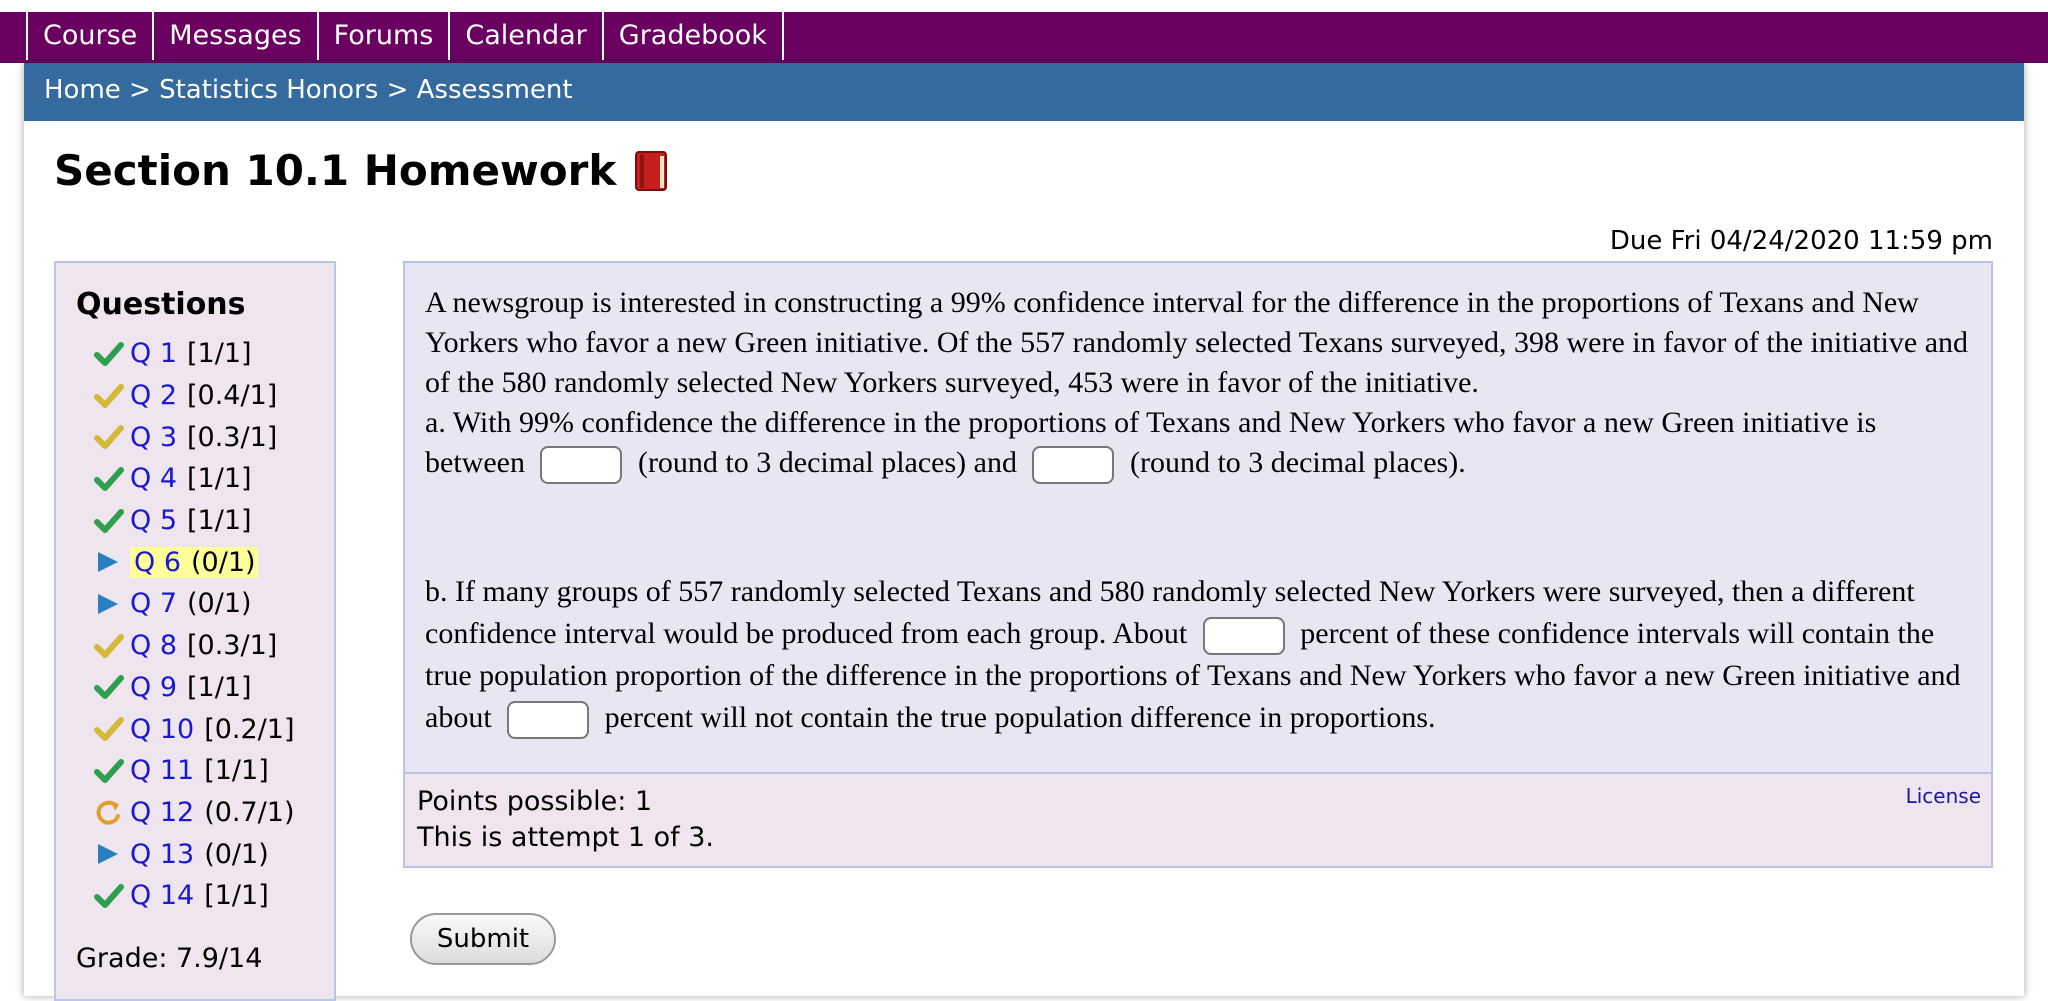 The image size is (2048, 1001). Describe the element at coordinates (89, 36) in the screenshot. I see `tab-course: Course` at that location.